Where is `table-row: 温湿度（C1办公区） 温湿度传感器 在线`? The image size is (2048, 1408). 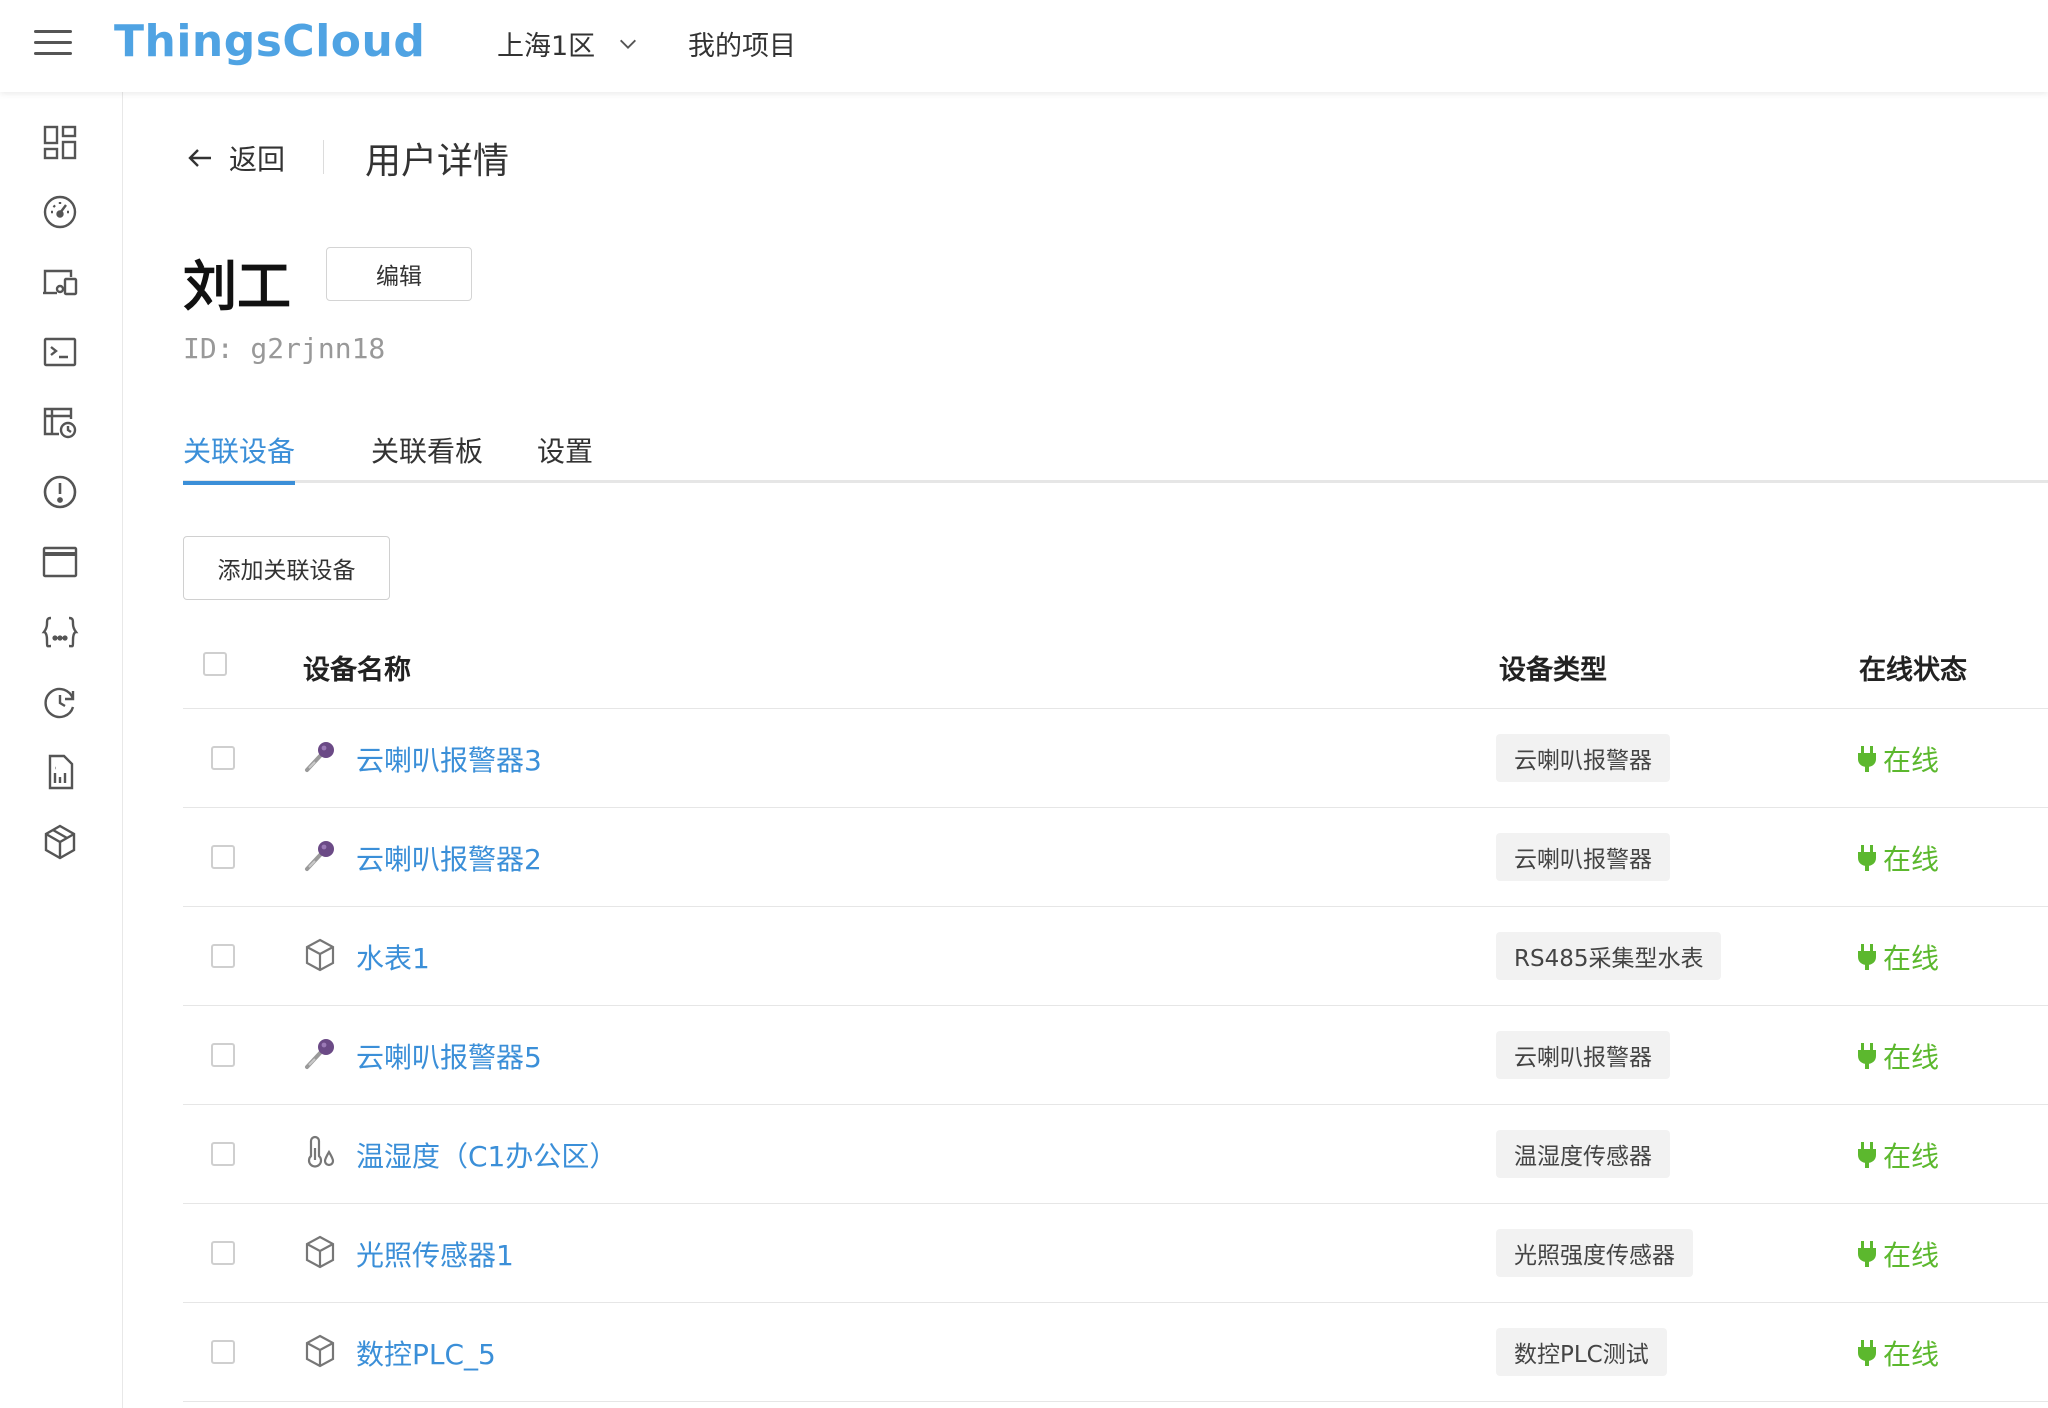 table-row: 温湿度（C1办公区） 温湿度传感器 在线 is located at coordinates (1115, 1154).